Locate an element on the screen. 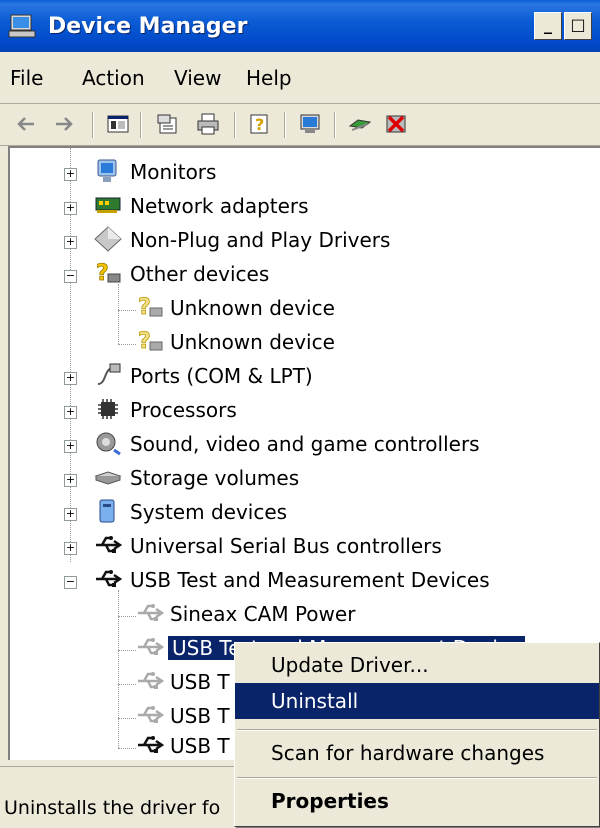 The width and height of the screenshot is (600, 828). tree-item-label: USB Test and Measurement Devices is located at coordinates (310, 580).